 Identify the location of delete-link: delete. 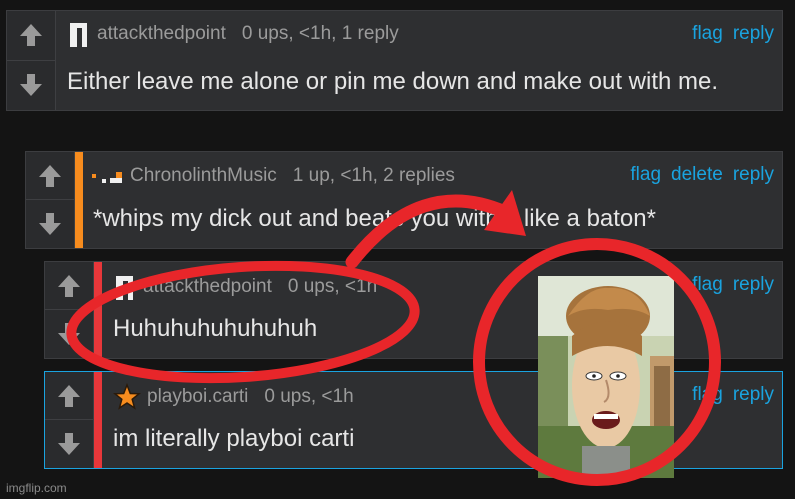
(697, 175).